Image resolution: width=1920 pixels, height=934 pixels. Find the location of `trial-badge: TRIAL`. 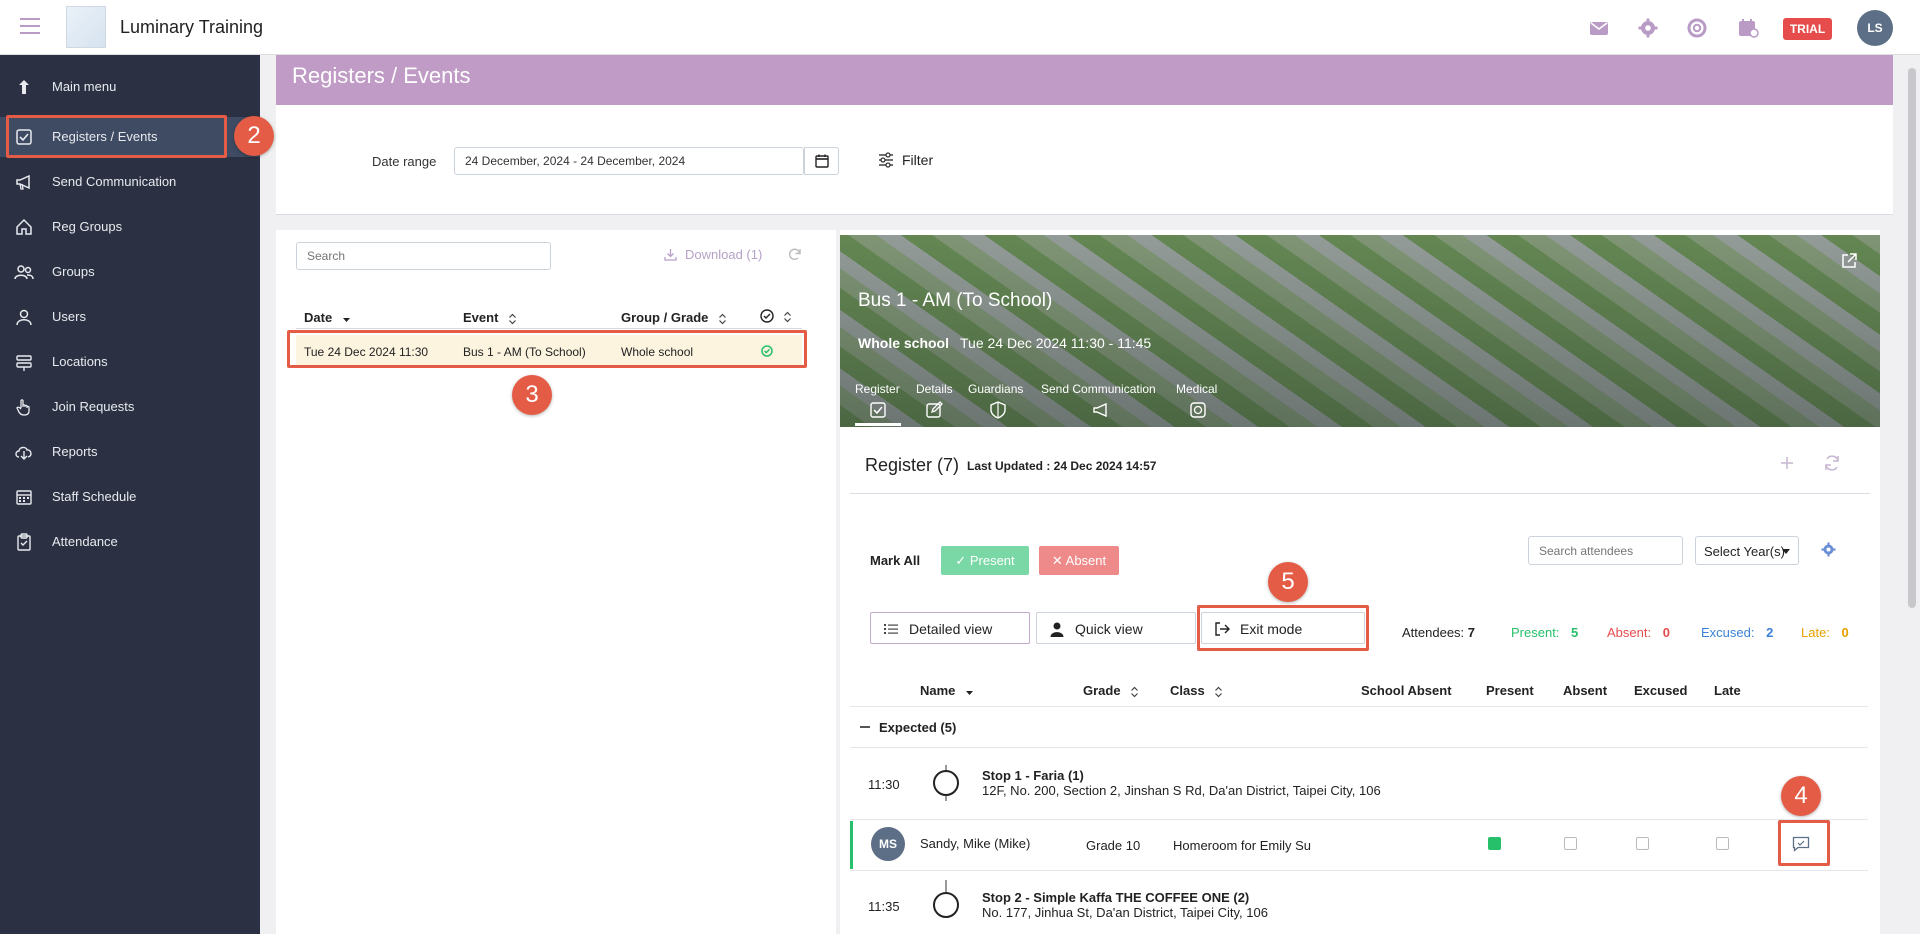

trial-badge: TRIAL is located at coordinates (1807, 29).